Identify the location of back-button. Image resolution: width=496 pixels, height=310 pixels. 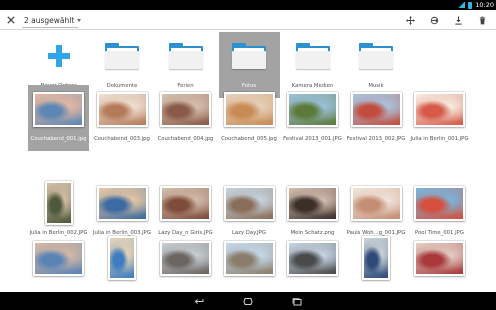
(199, 301).